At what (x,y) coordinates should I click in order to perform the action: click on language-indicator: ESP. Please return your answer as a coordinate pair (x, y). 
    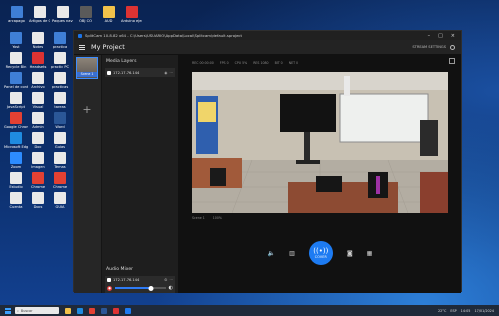
    Looking at the image, I should click on (453, 311).